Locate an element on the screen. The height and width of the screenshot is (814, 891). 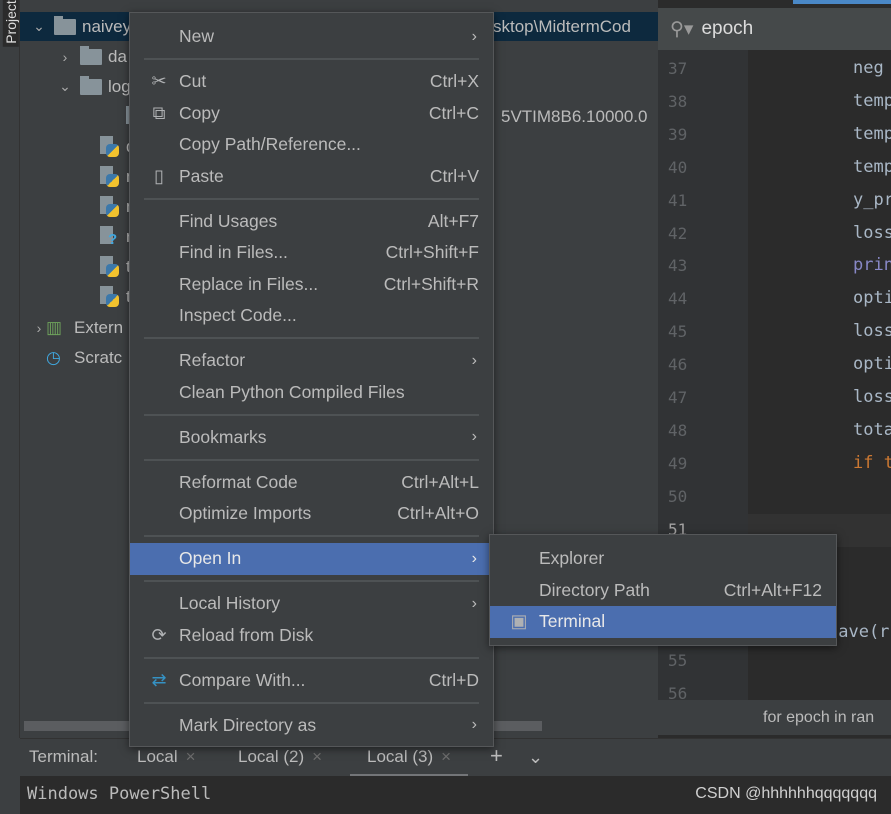
tree-item: › ▥ Extern is located at coordinates (77, 327).